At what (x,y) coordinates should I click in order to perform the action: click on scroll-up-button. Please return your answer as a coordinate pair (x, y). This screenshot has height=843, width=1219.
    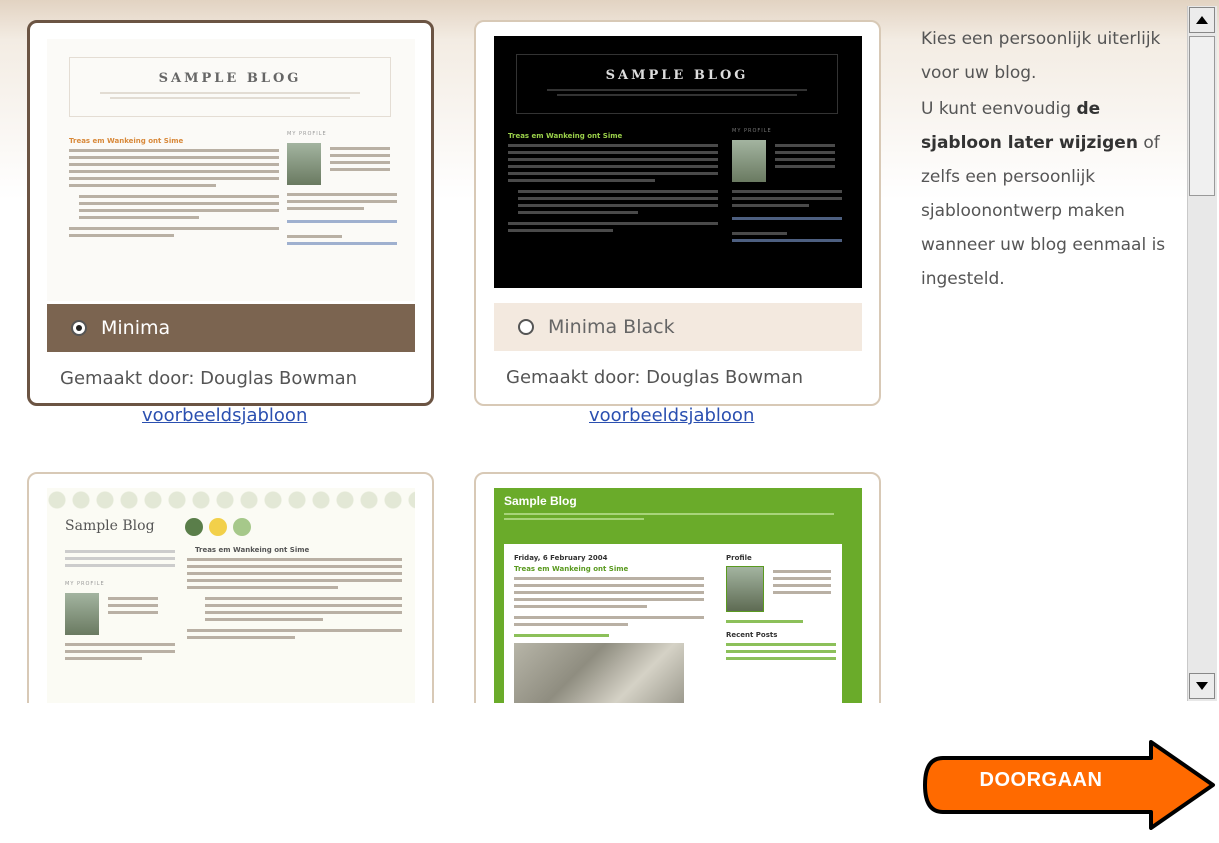
    Looking at the image, I should click on (1202, 20).